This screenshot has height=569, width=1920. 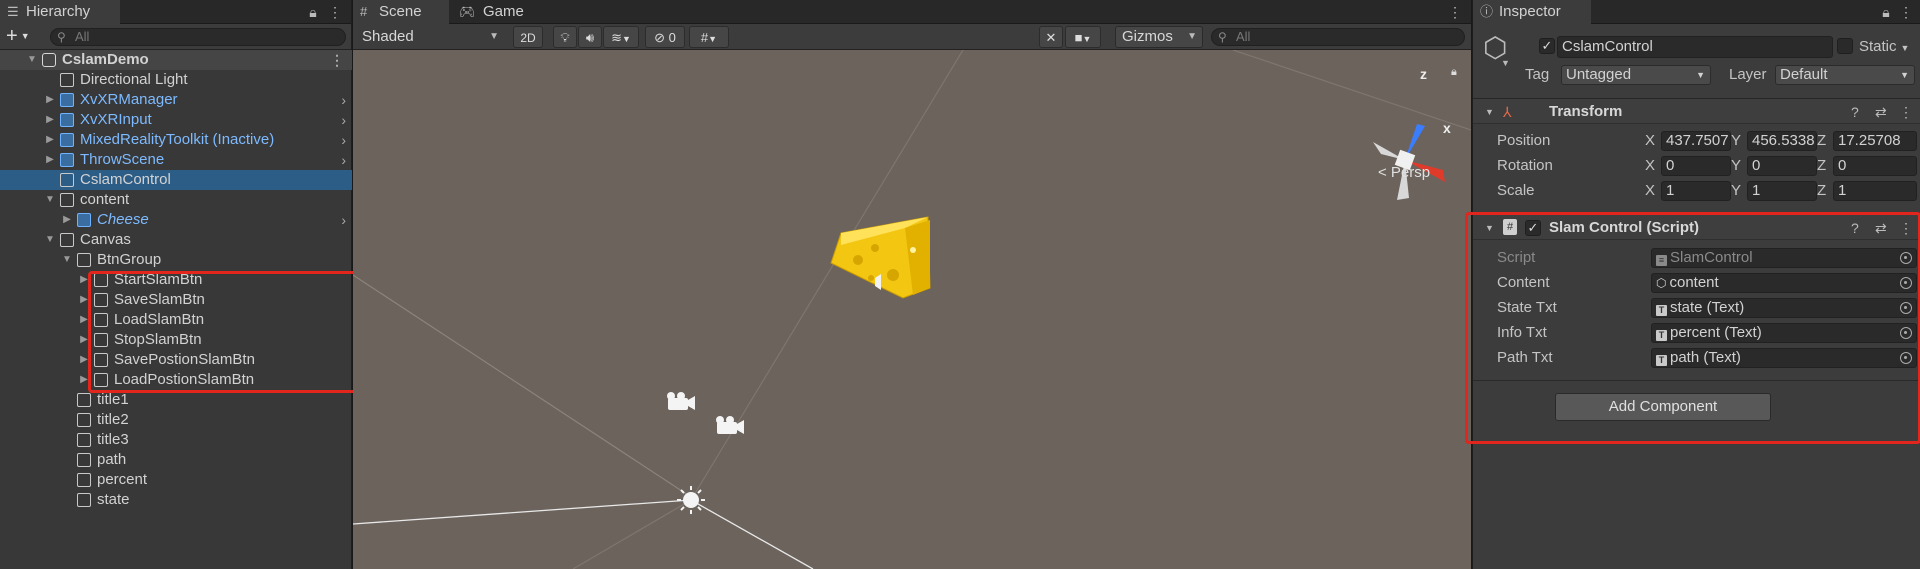 I want to click on hierarchy-row: ▼ Canvas, so click(x=176, y=240).